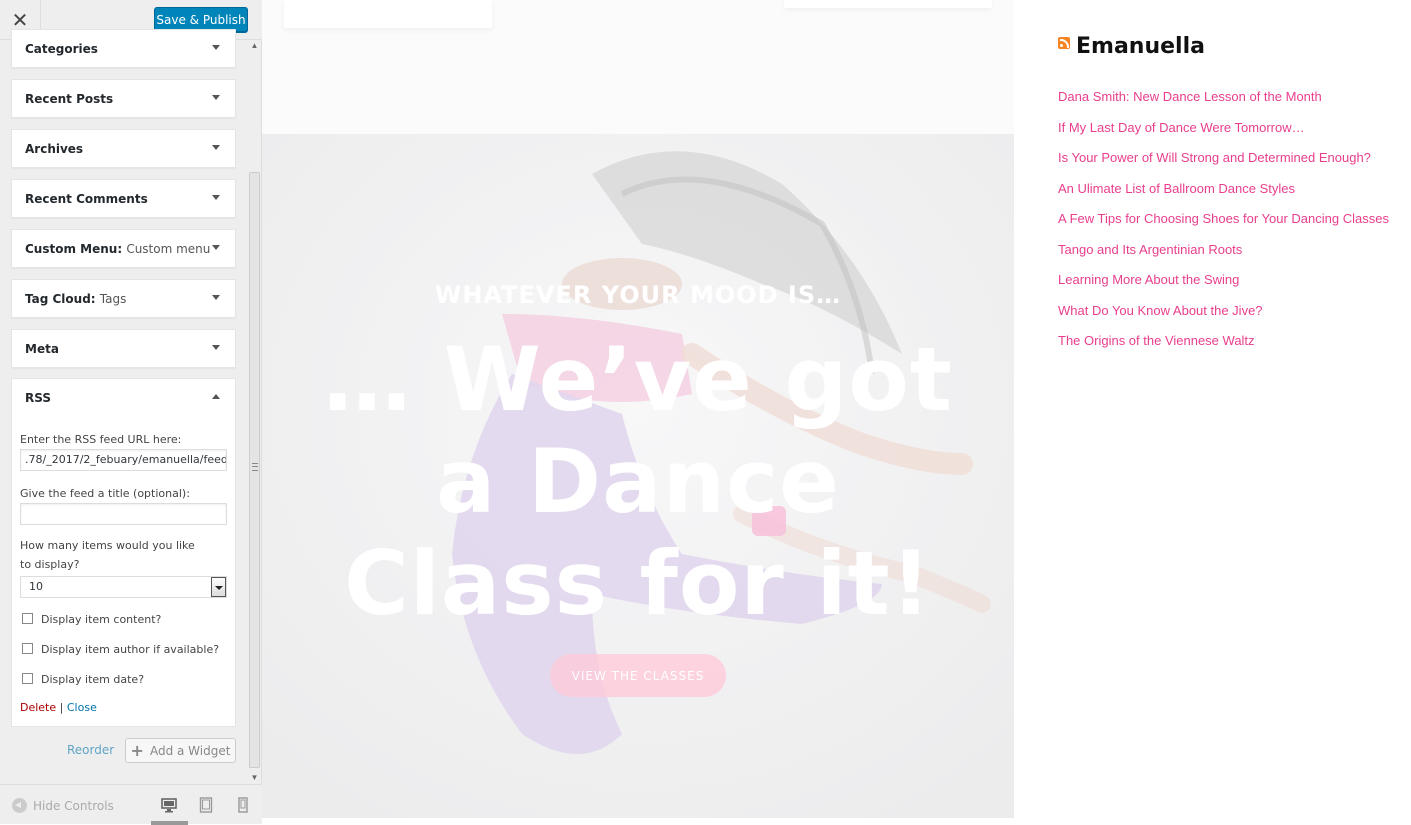 The width and height of the screenshot is (1411, 825). Describe the element at coordinates (243, 805) in the screenshot. I see `mobile-icon` at that location.